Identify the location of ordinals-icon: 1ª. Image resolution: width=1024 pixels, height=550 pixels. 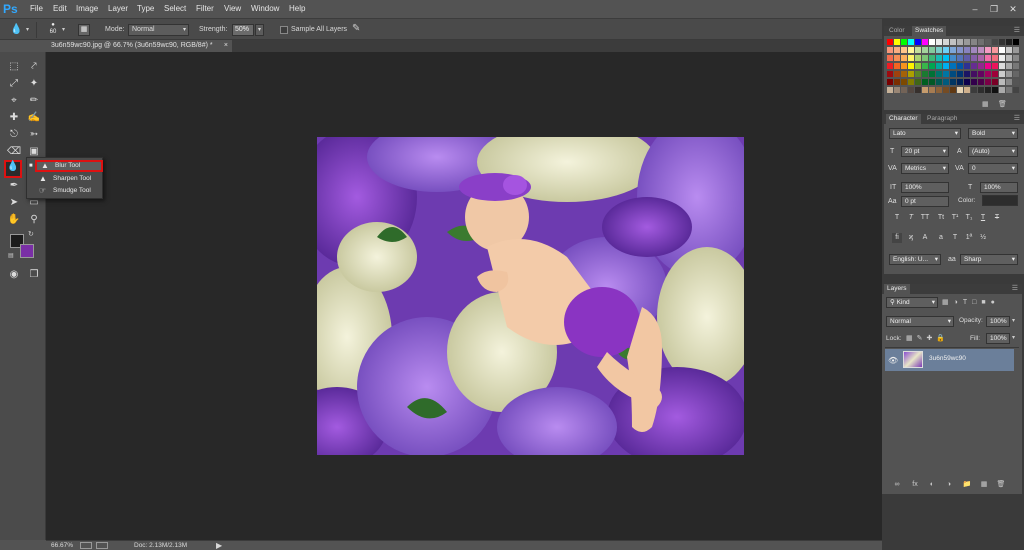
(969, 238).